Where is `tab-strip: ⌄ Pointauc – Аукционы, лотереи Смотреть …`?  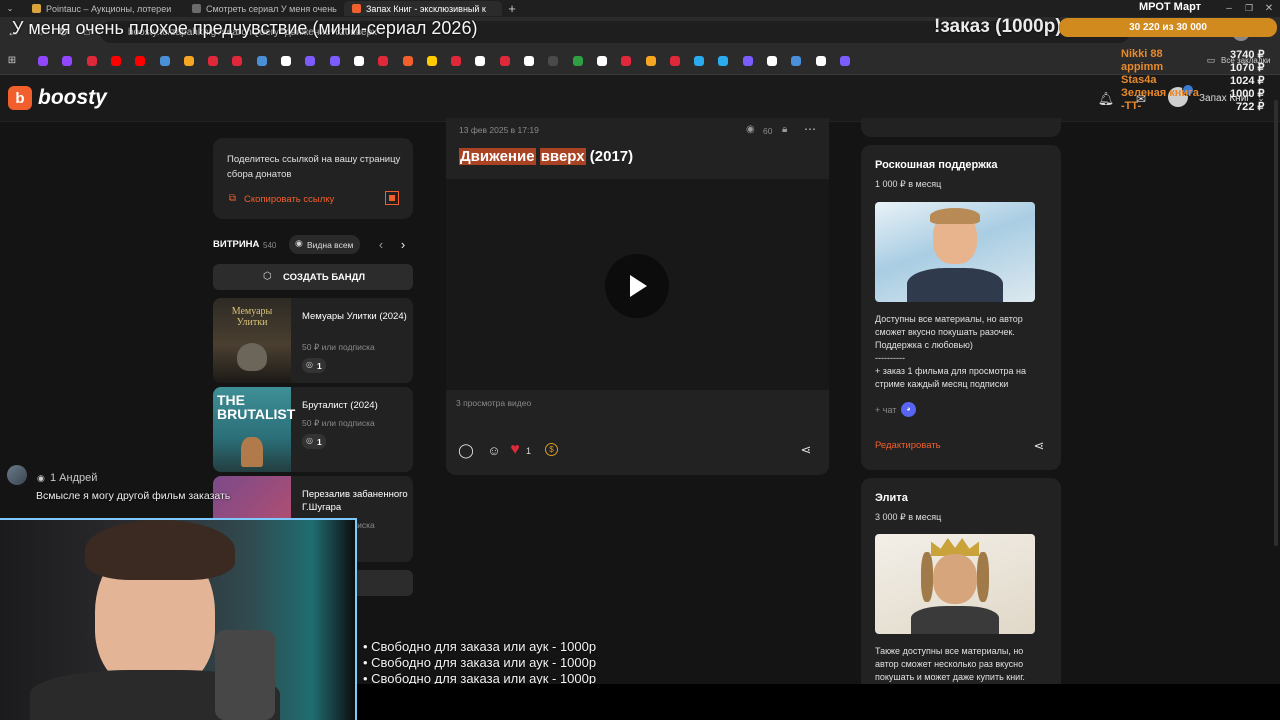 tab-strip: ⌄ Pointauc – Аукционы, лотереи Смотреть … is located at coordinates (640, 8).